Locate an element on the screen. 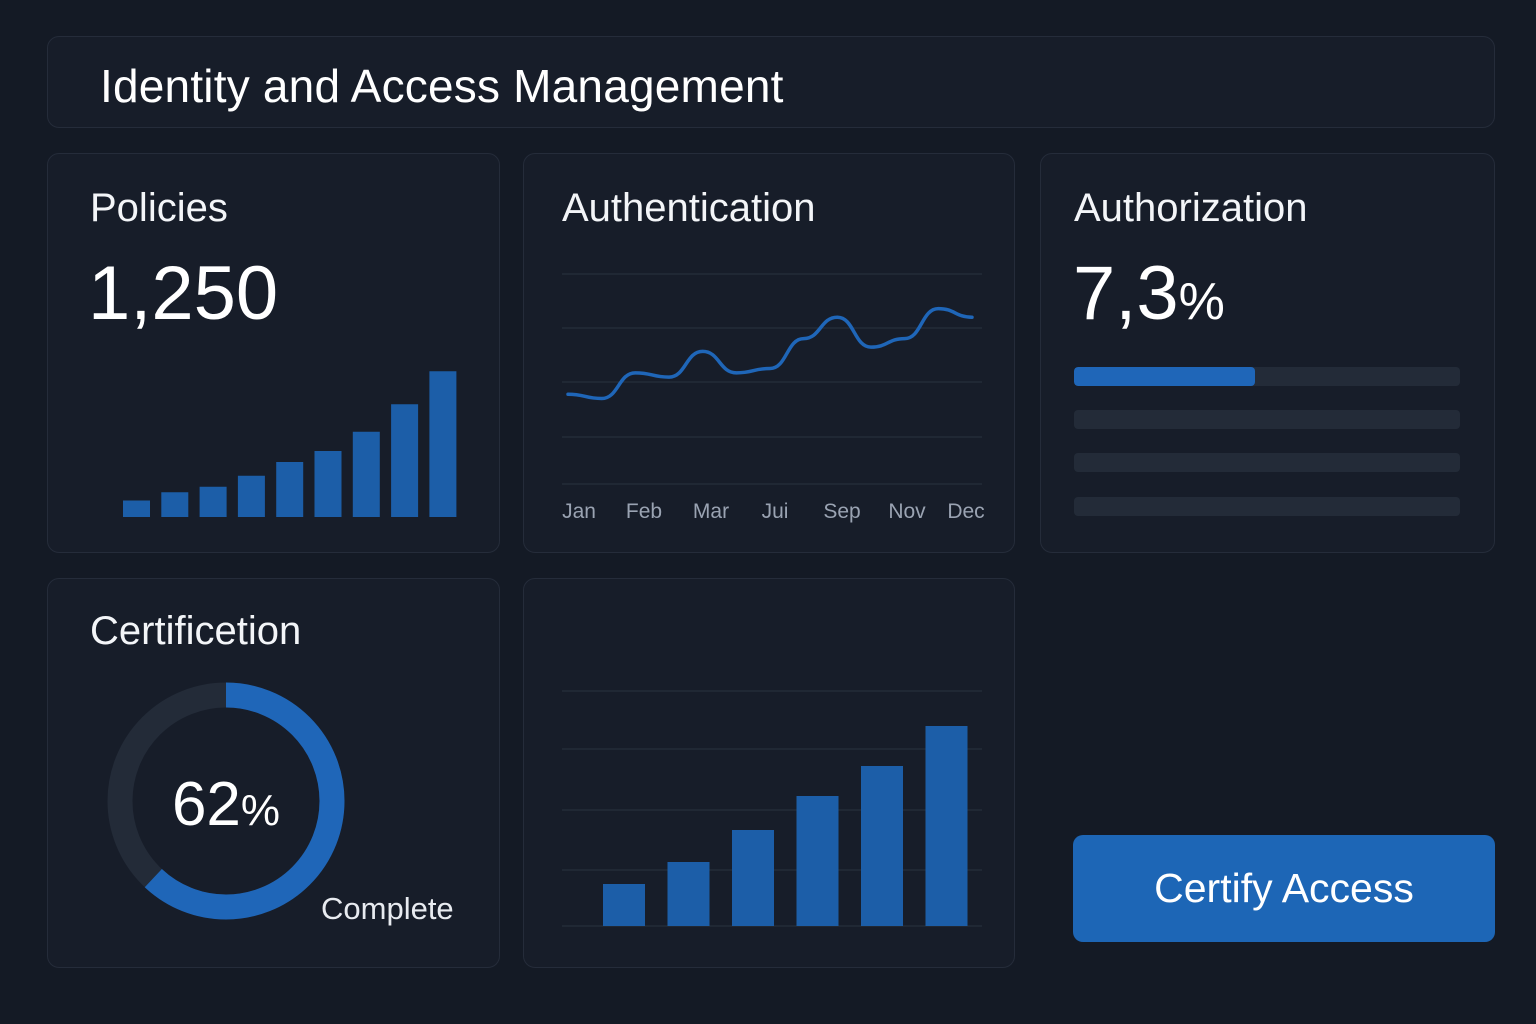  certification-percent-suffix: % is located at coordinates (260, 810).